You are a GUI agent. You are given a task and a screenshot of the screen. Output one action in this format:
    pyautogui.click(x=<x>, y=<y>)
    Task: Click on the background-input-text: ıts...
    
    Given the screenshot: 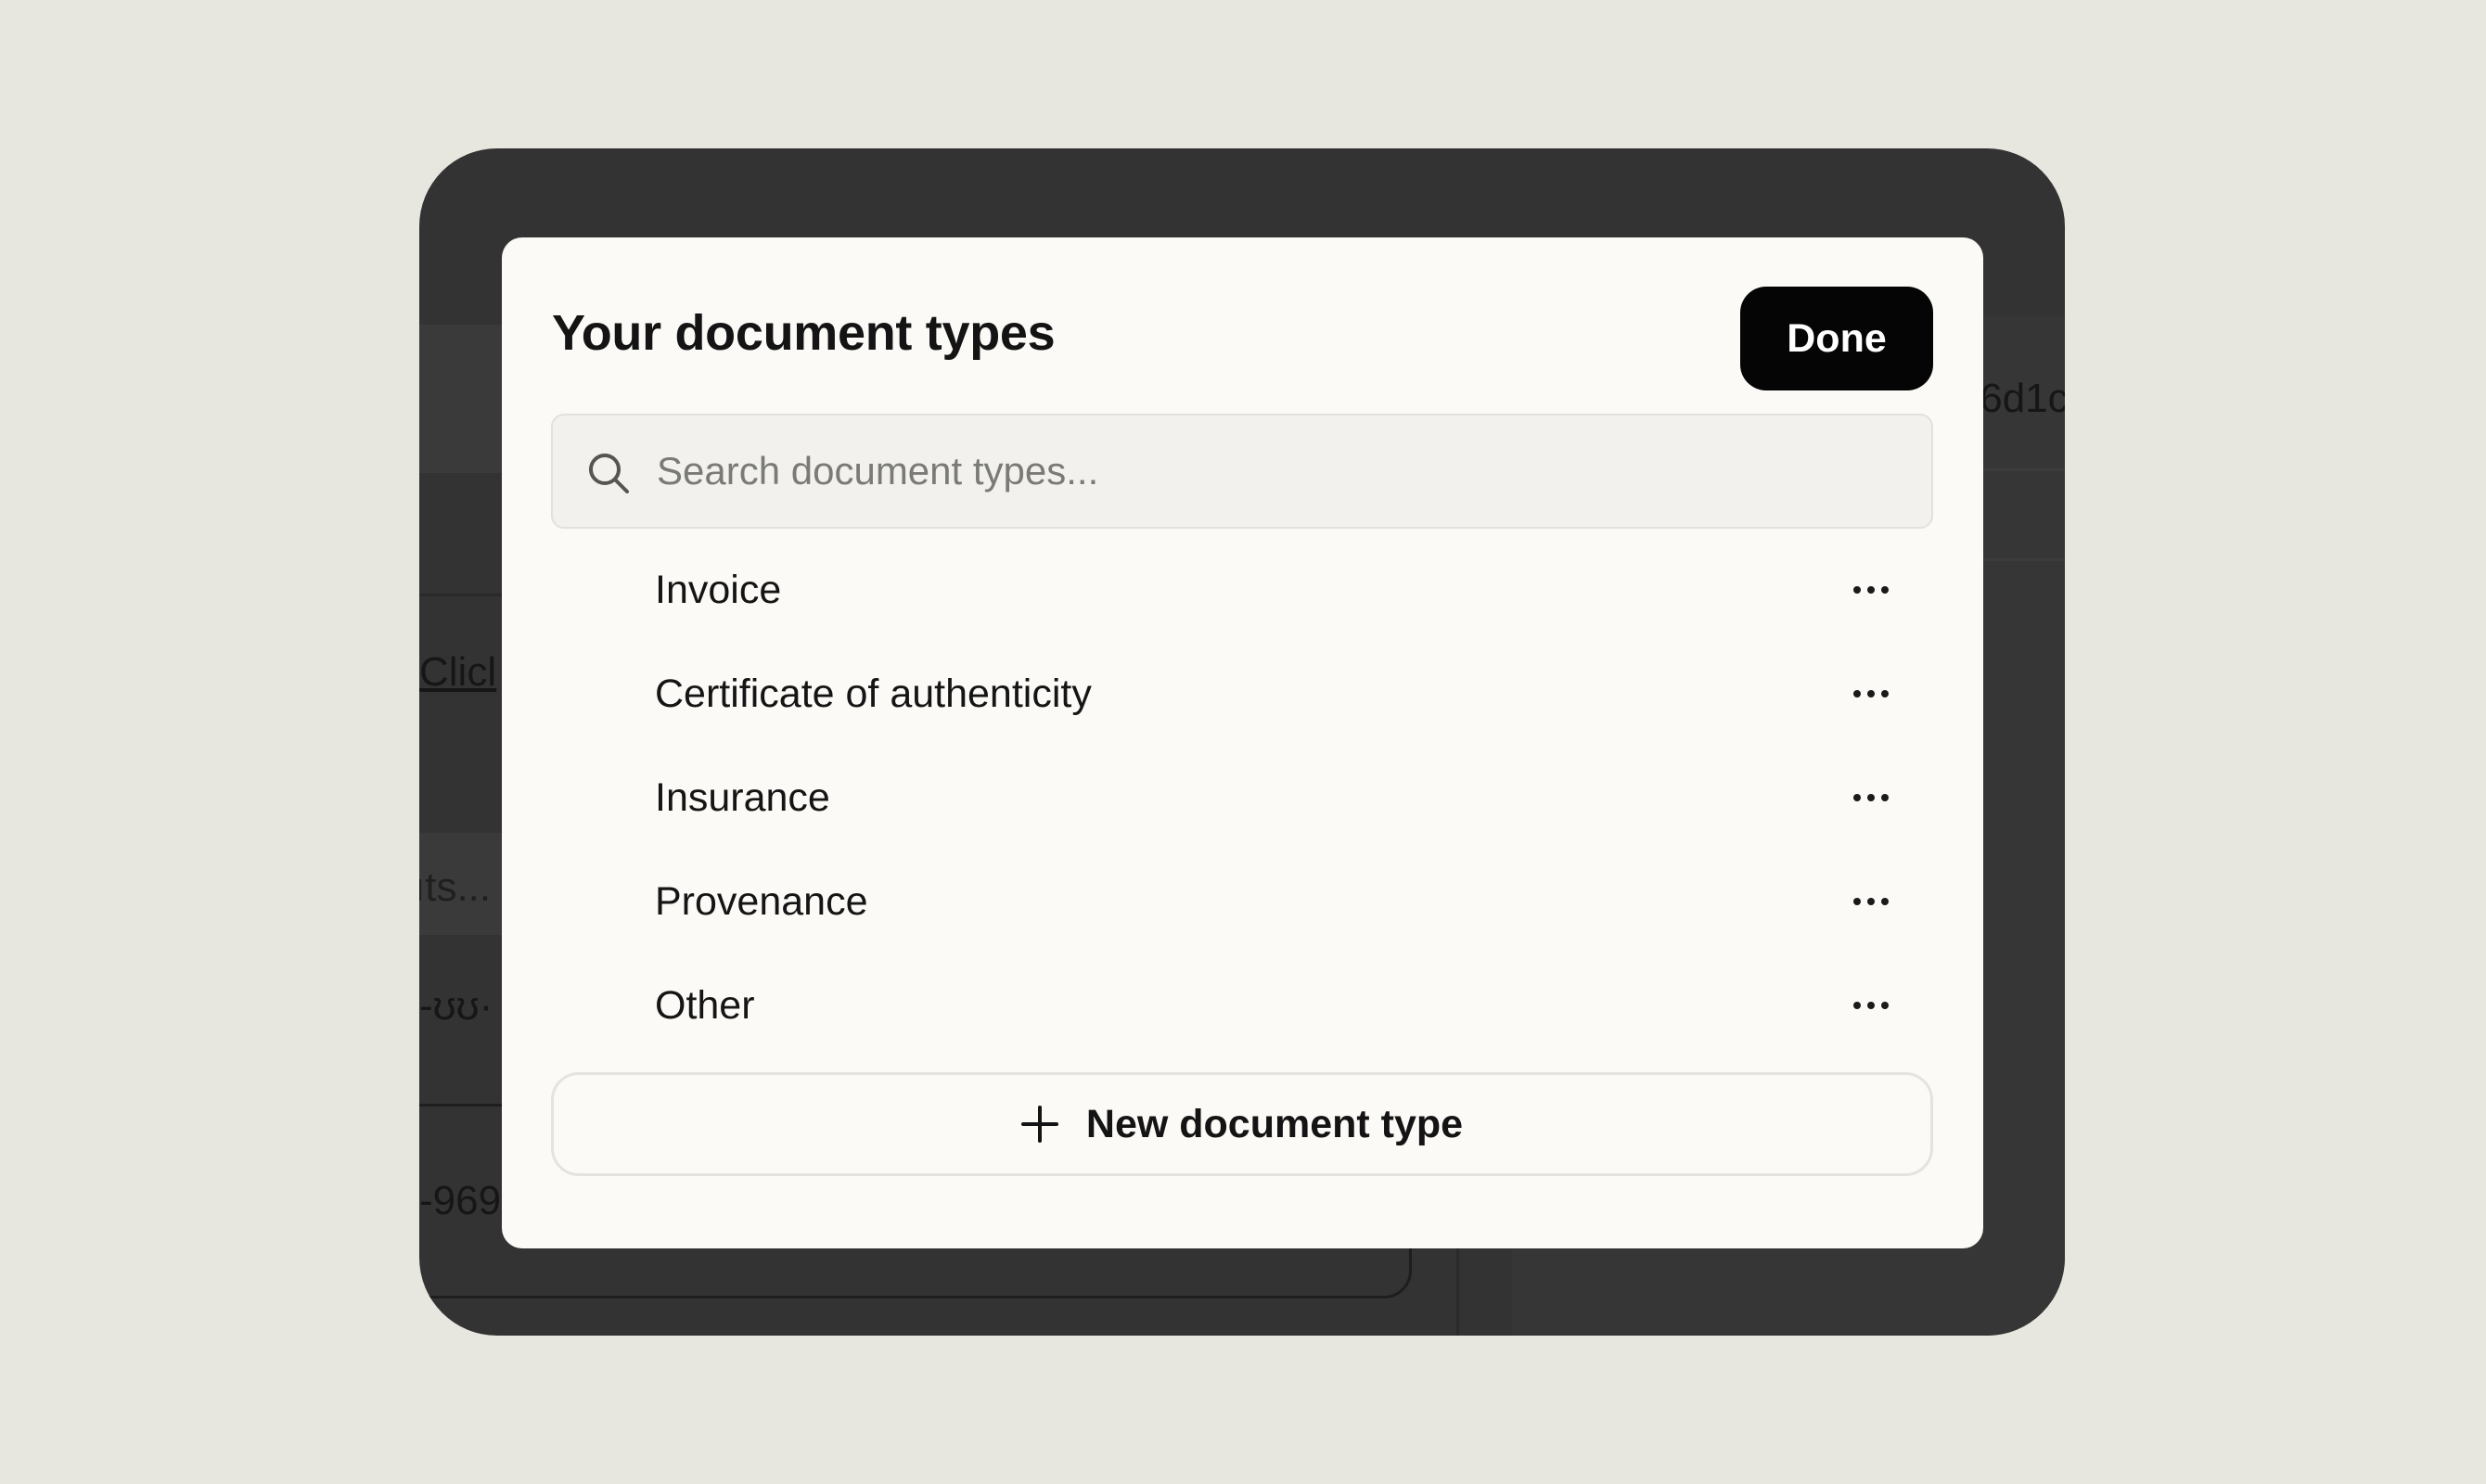 What is the action you would take?
    pyautogui.click(x=455, y=887)
    